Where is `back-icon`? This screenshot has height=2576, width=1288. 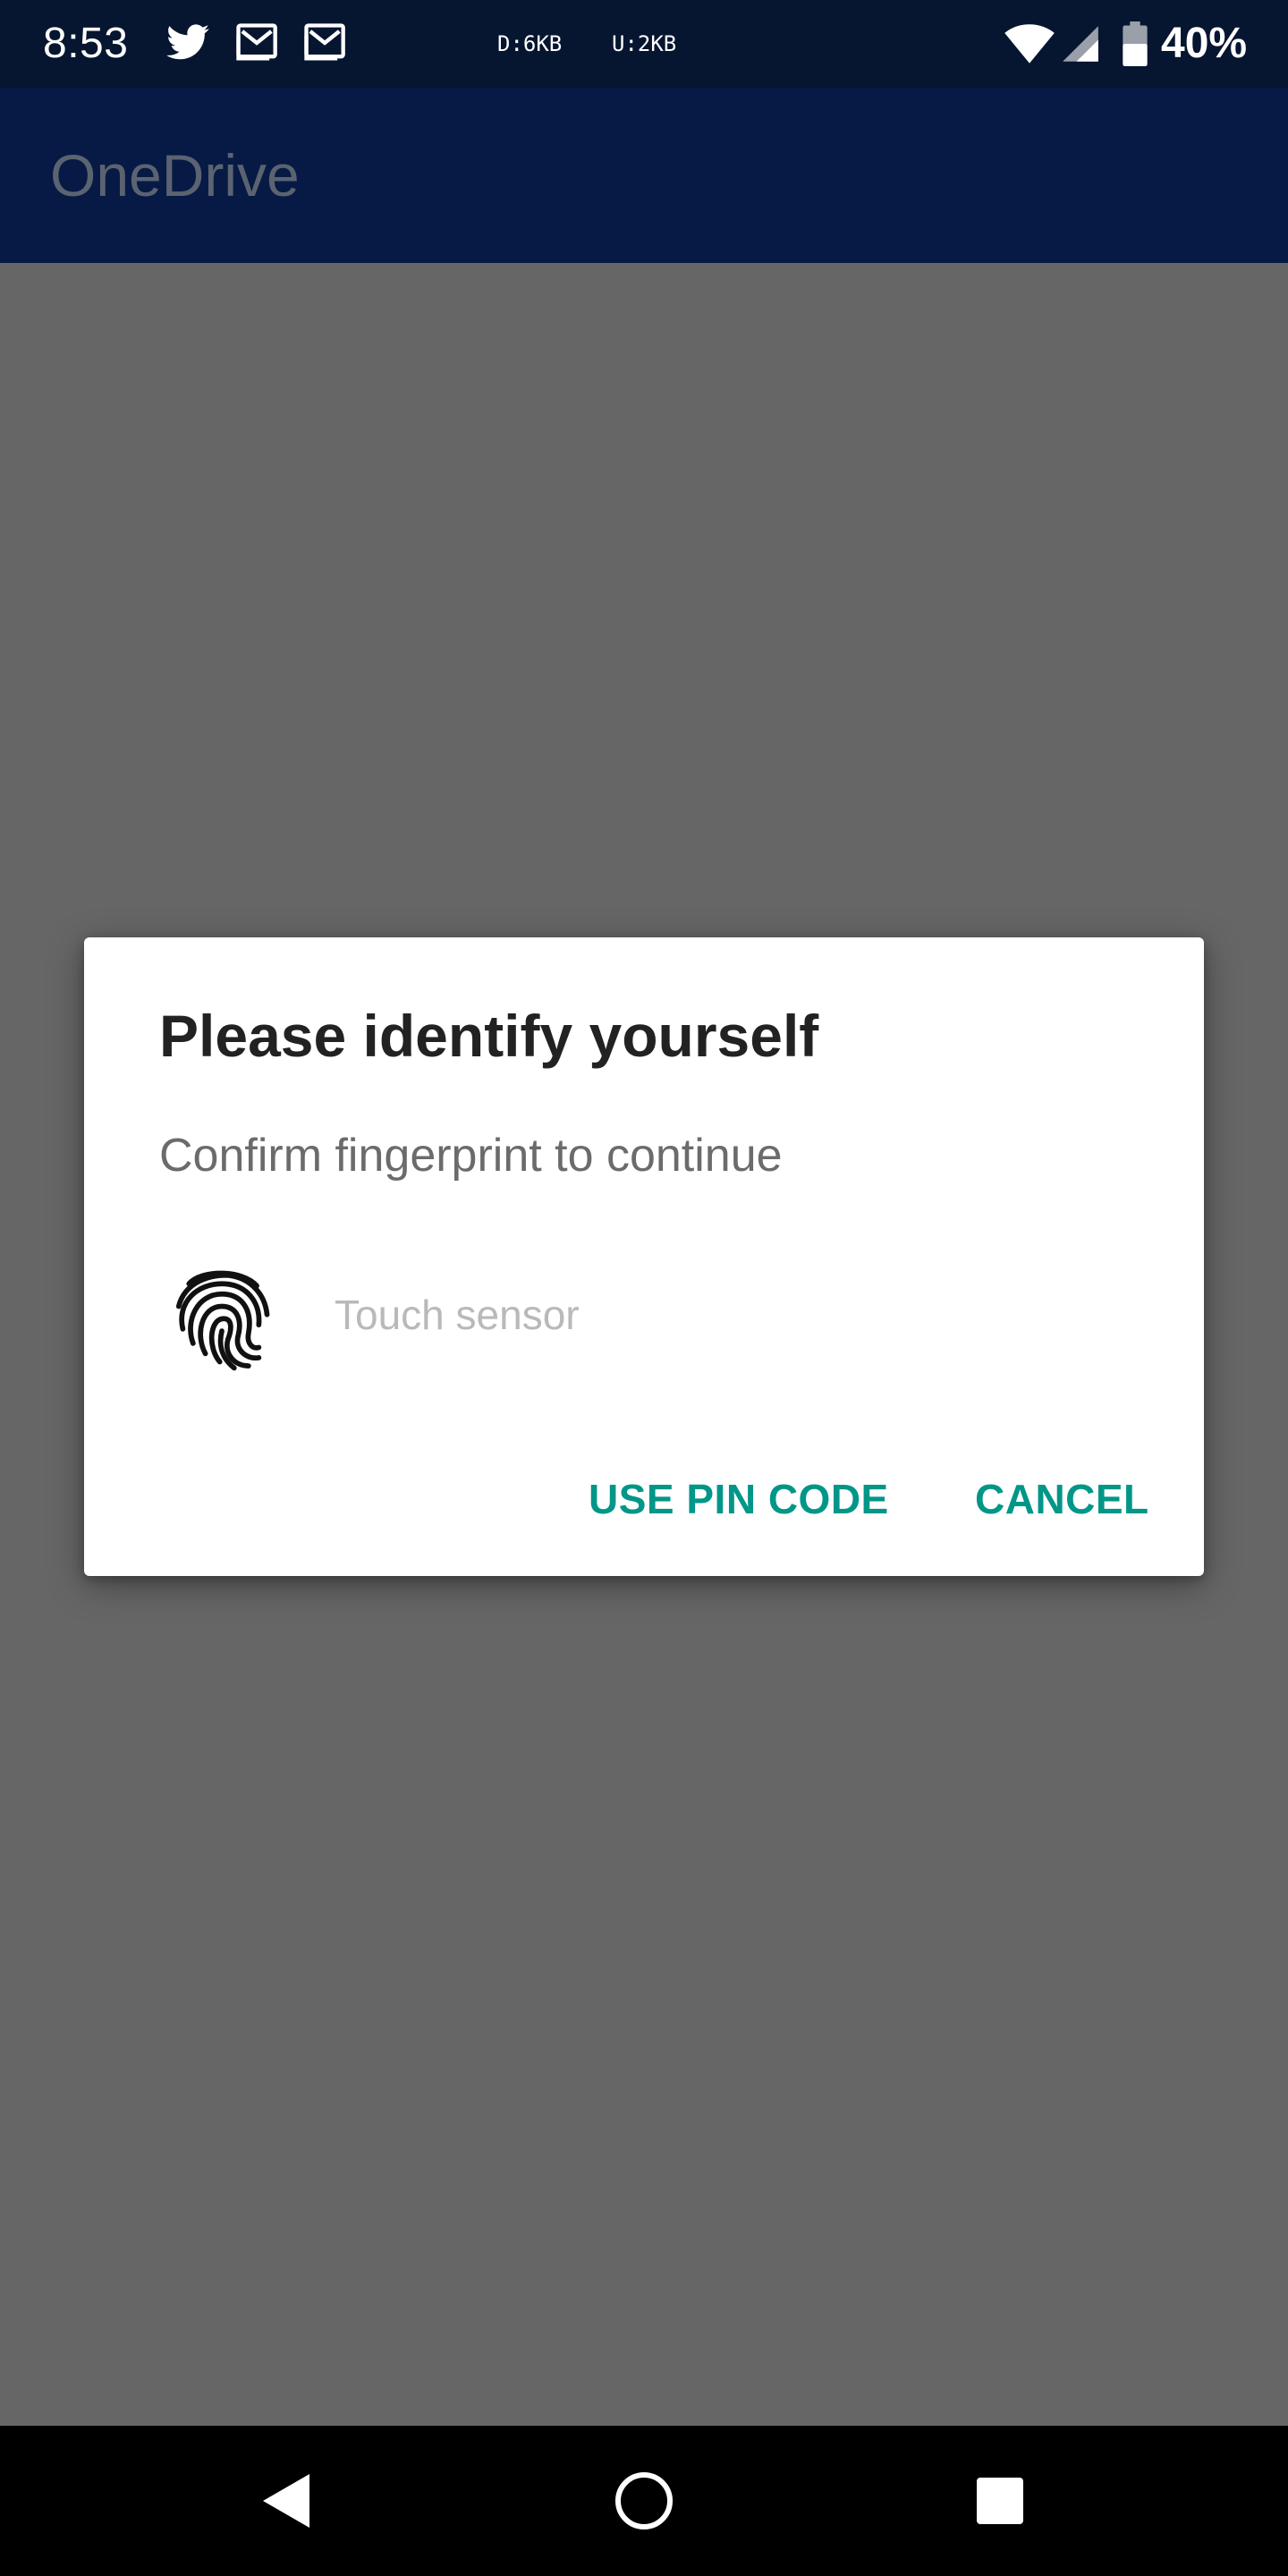 back-icon is located at coordinates (286, 2501).